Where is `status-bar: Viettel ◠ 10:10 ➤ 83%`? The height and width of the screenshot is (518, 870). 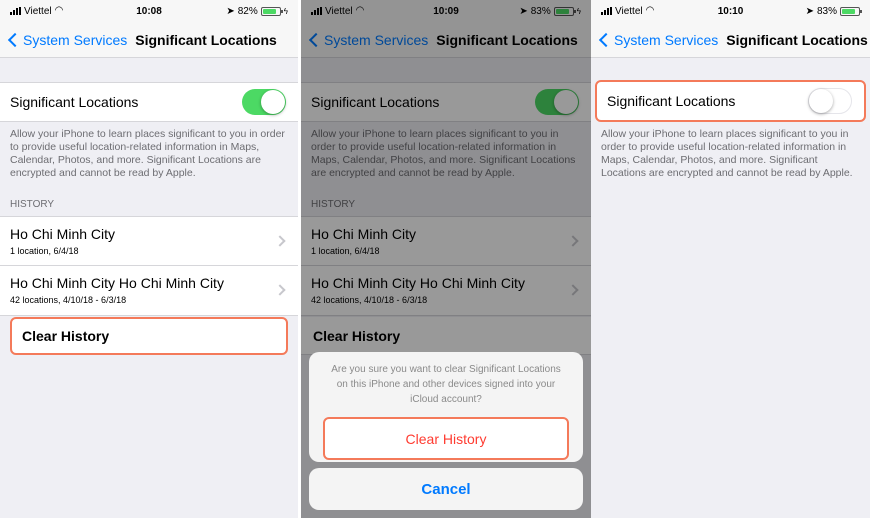 status-bar: Viettel ◠ 10:10 ➤ 83% is located at coordinates (730, 11).